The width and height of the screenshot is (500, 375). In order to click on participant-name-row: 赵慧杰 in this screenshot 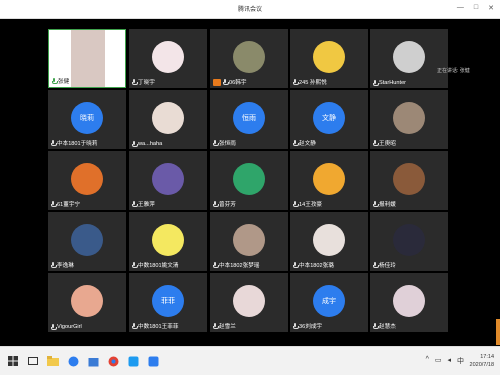, I will do `click(384, 326)`.